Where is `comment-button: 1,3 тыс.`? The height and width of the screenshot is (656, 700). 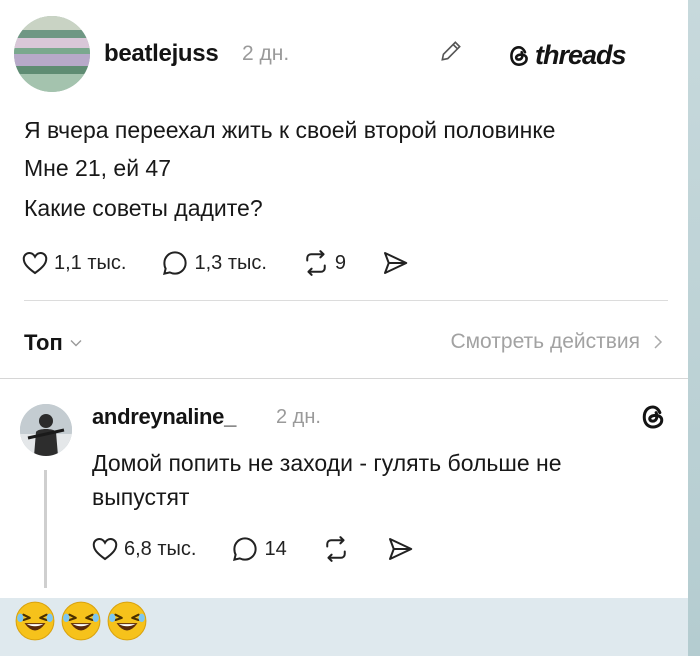 comment-button: 1,3 тыс. is located at coordinates (213, 263).